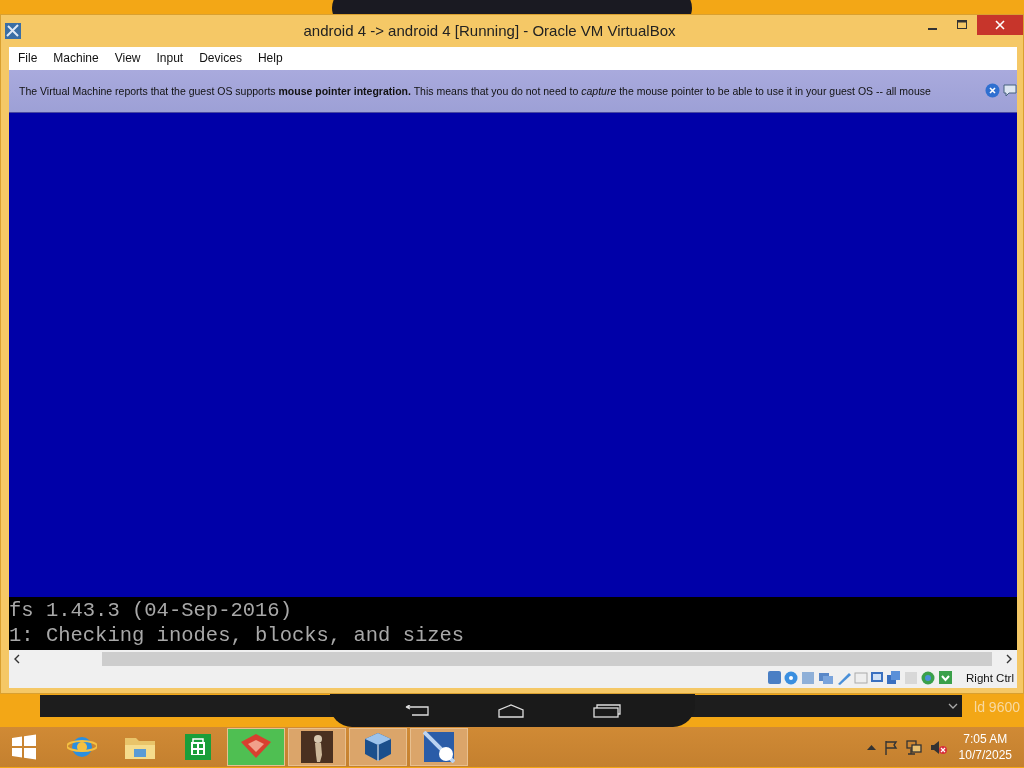 This screenshot has height=768, width=1024. I want to click on back-icon, so click(416, 710).